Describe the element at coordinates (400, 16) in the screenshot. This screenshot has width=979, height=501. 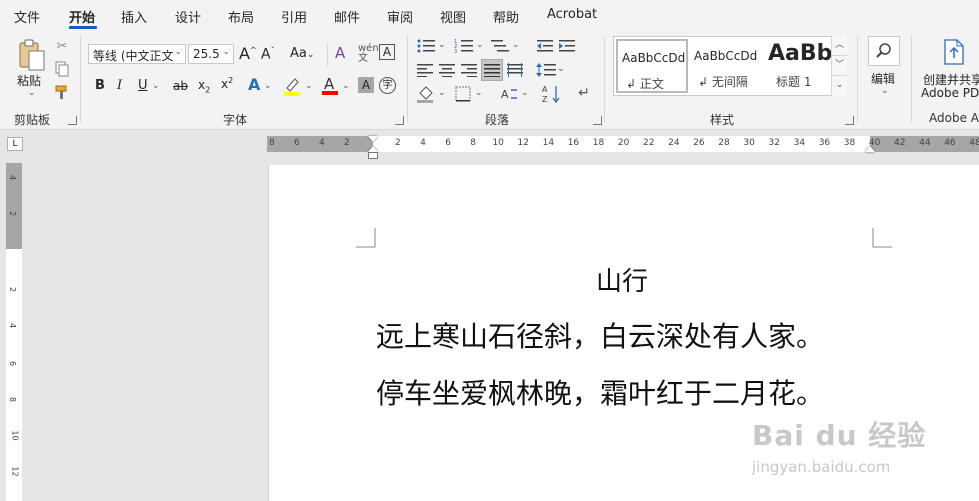
I see `tab-review: 审阅` at that location.